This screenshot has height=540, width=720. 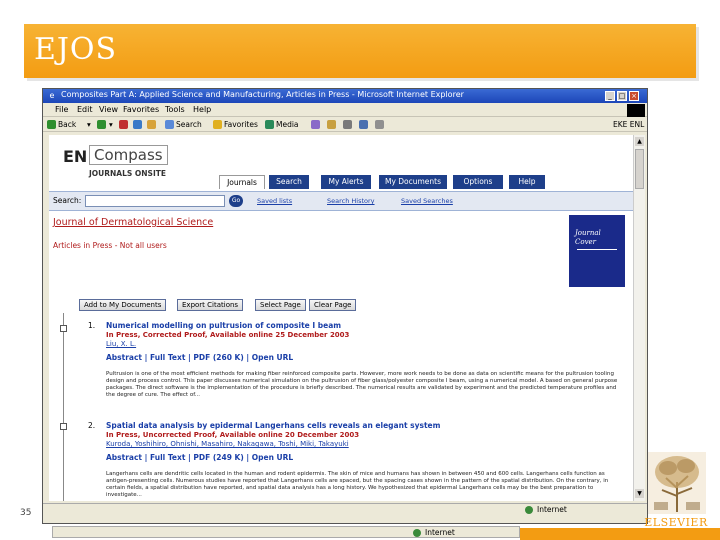 What do you see at coordinates (241, 124) in the screenshot?
I see `favorites-button: Favorites` at bounding box center [241, 124].